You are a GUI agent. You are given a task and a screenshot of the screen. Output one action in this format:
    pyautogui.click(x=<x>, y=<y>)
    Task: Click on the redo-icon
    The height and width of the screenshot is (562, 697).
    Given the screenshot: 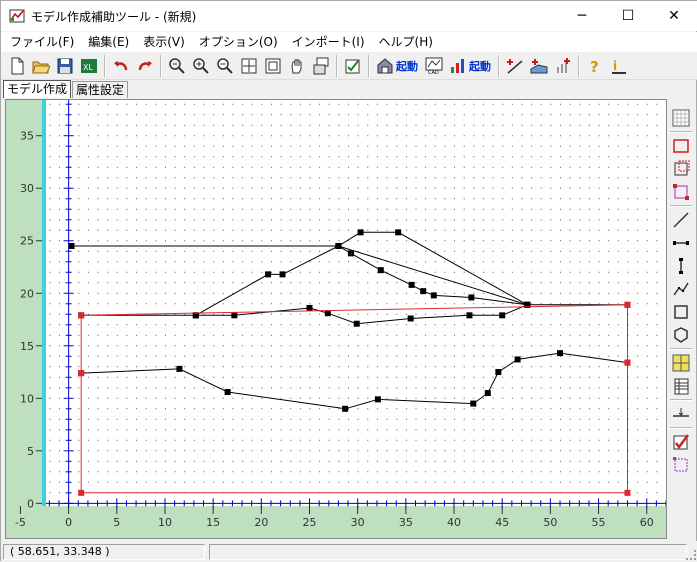 What is the action you would take?
    pyautogui.click(x=145, y=66)
    